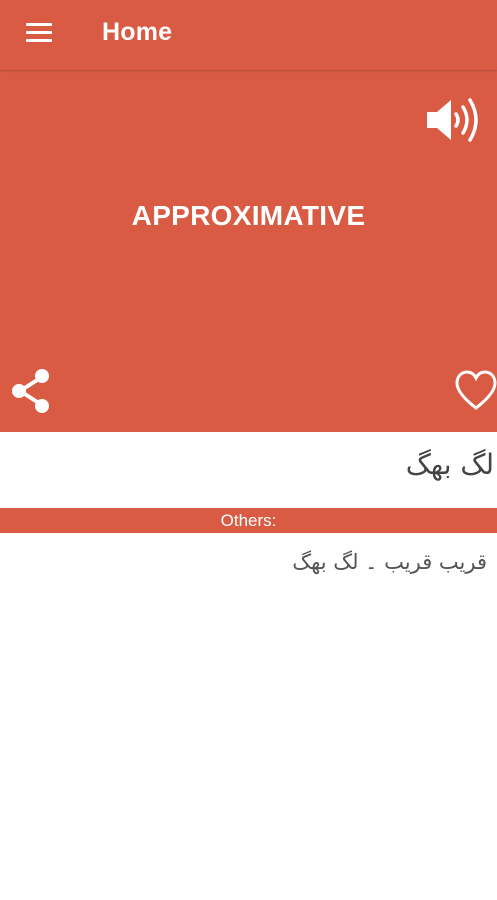 This screenshot has width=497, height=900. Describe the element at coordinates (389, 562) in the screenshot. I see `others-text: قریب قریب ۔ لگ بھگ` at that location.